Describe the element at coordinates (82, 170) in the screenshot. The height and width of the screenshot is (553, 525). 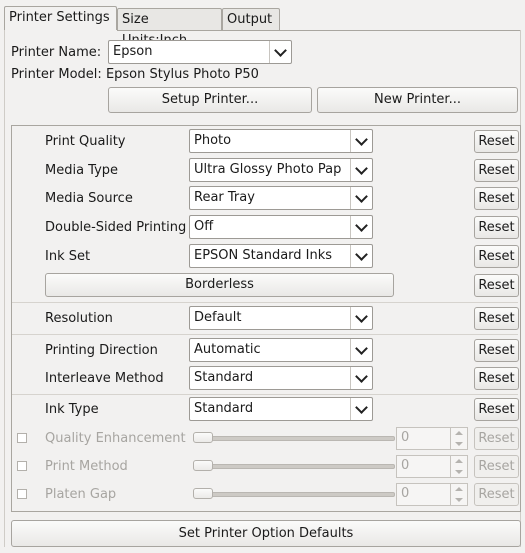
I see `option-label: Media Type` at that location.